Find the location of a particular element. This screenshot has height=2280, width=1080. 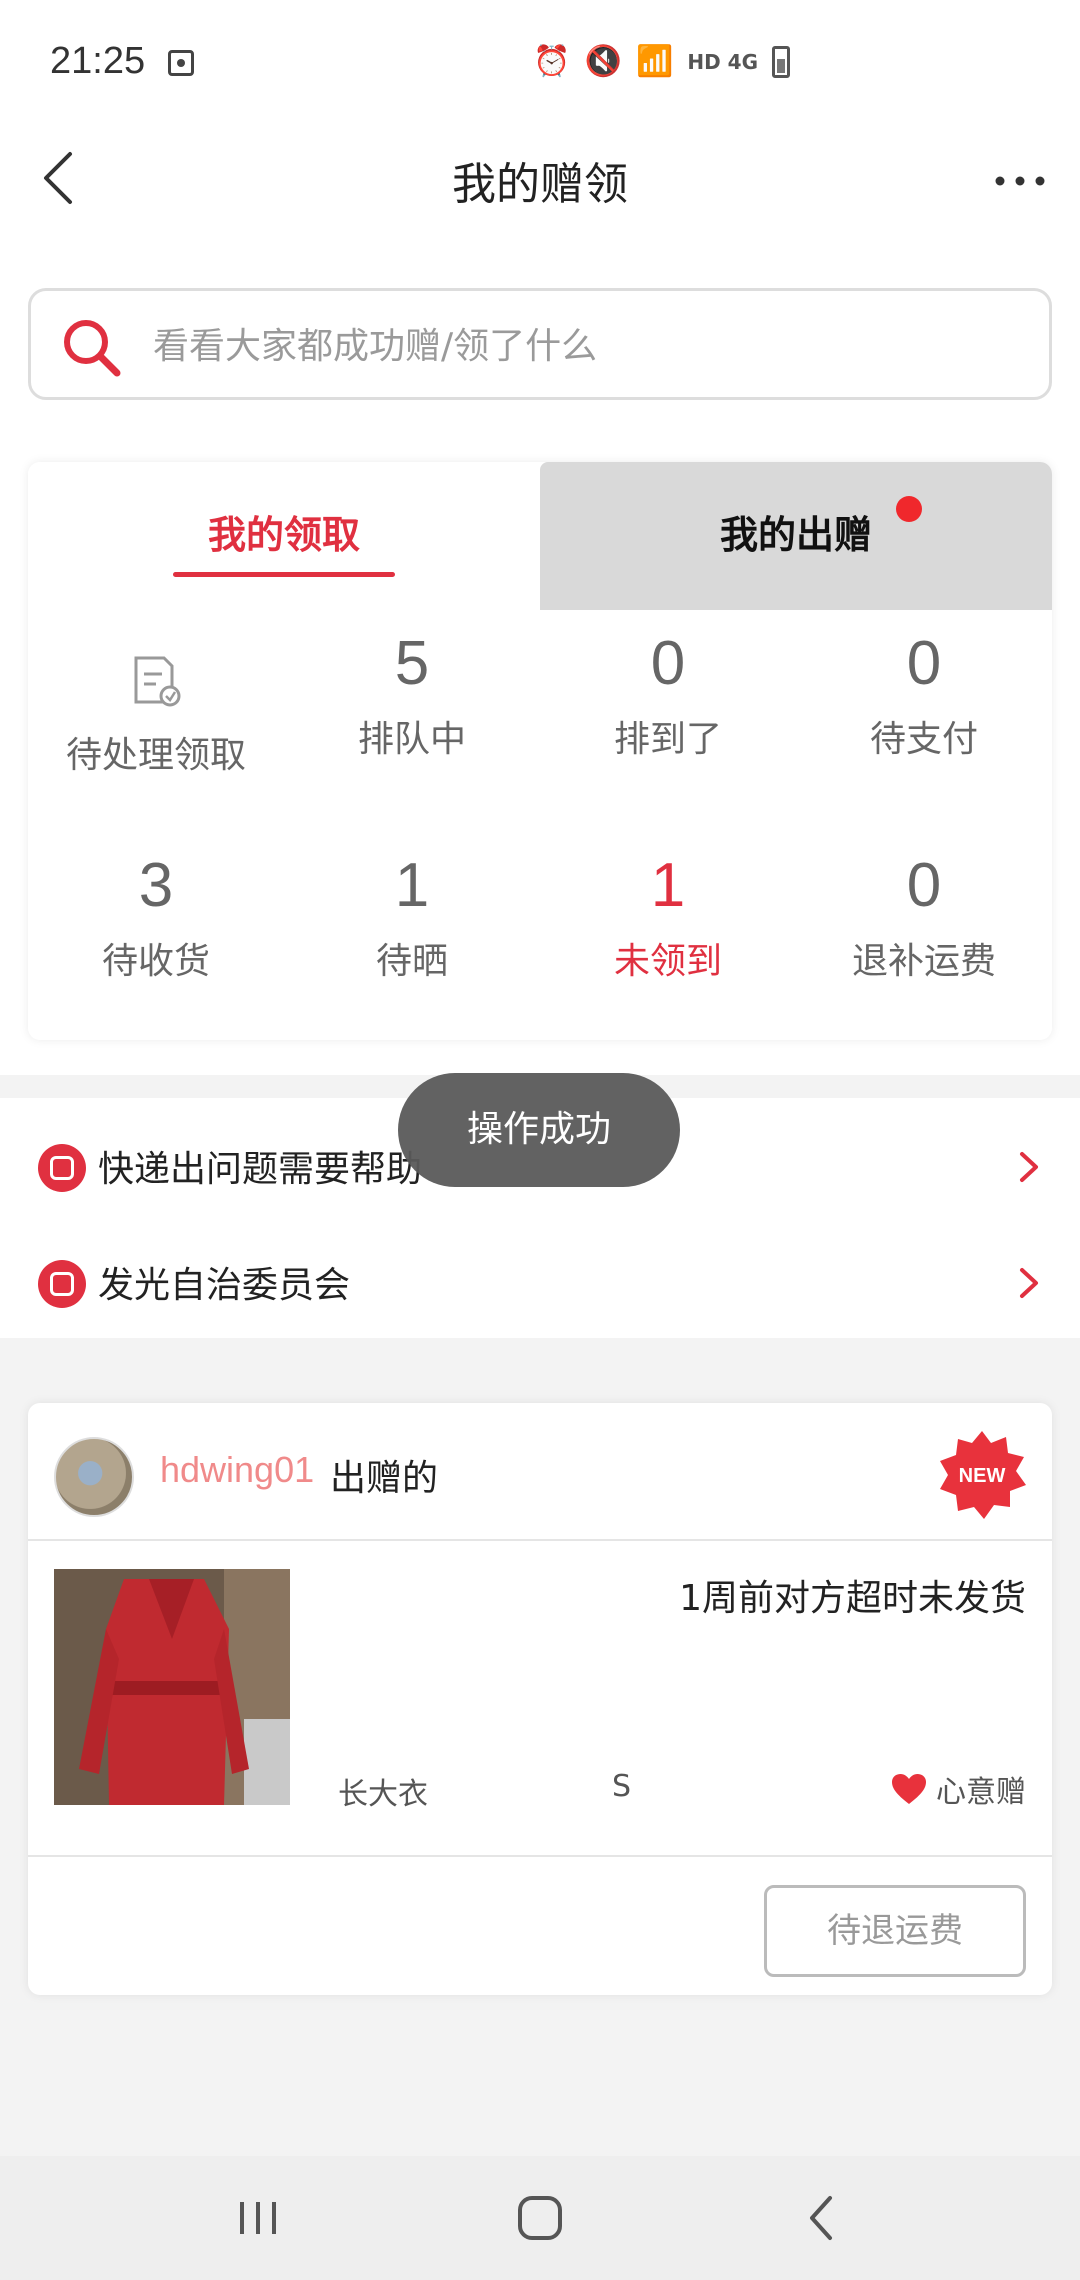

status-time: 21:25 is located at coordinates (98, 61).